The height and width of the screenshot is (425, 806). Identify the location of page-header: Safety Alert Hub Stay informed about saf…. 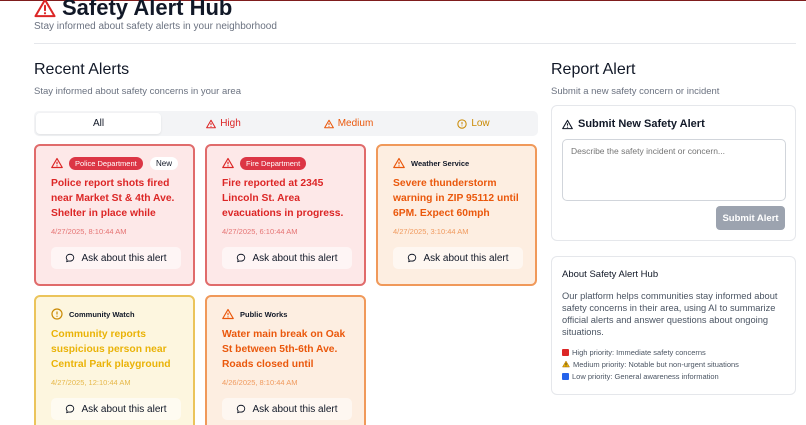
(155, 16).